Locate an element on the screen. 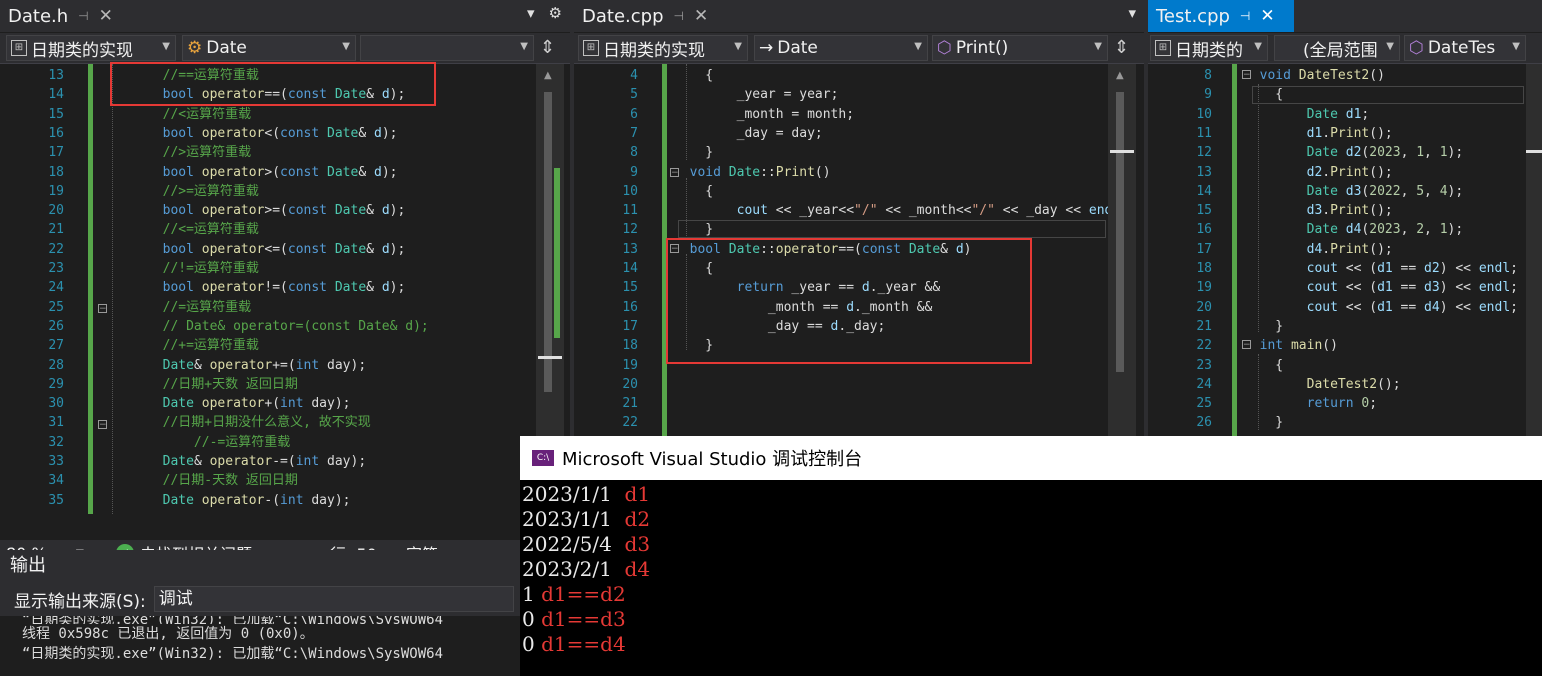  member-combo: ⬡ DateTes ▼ is located at coordinates (1465, 48).